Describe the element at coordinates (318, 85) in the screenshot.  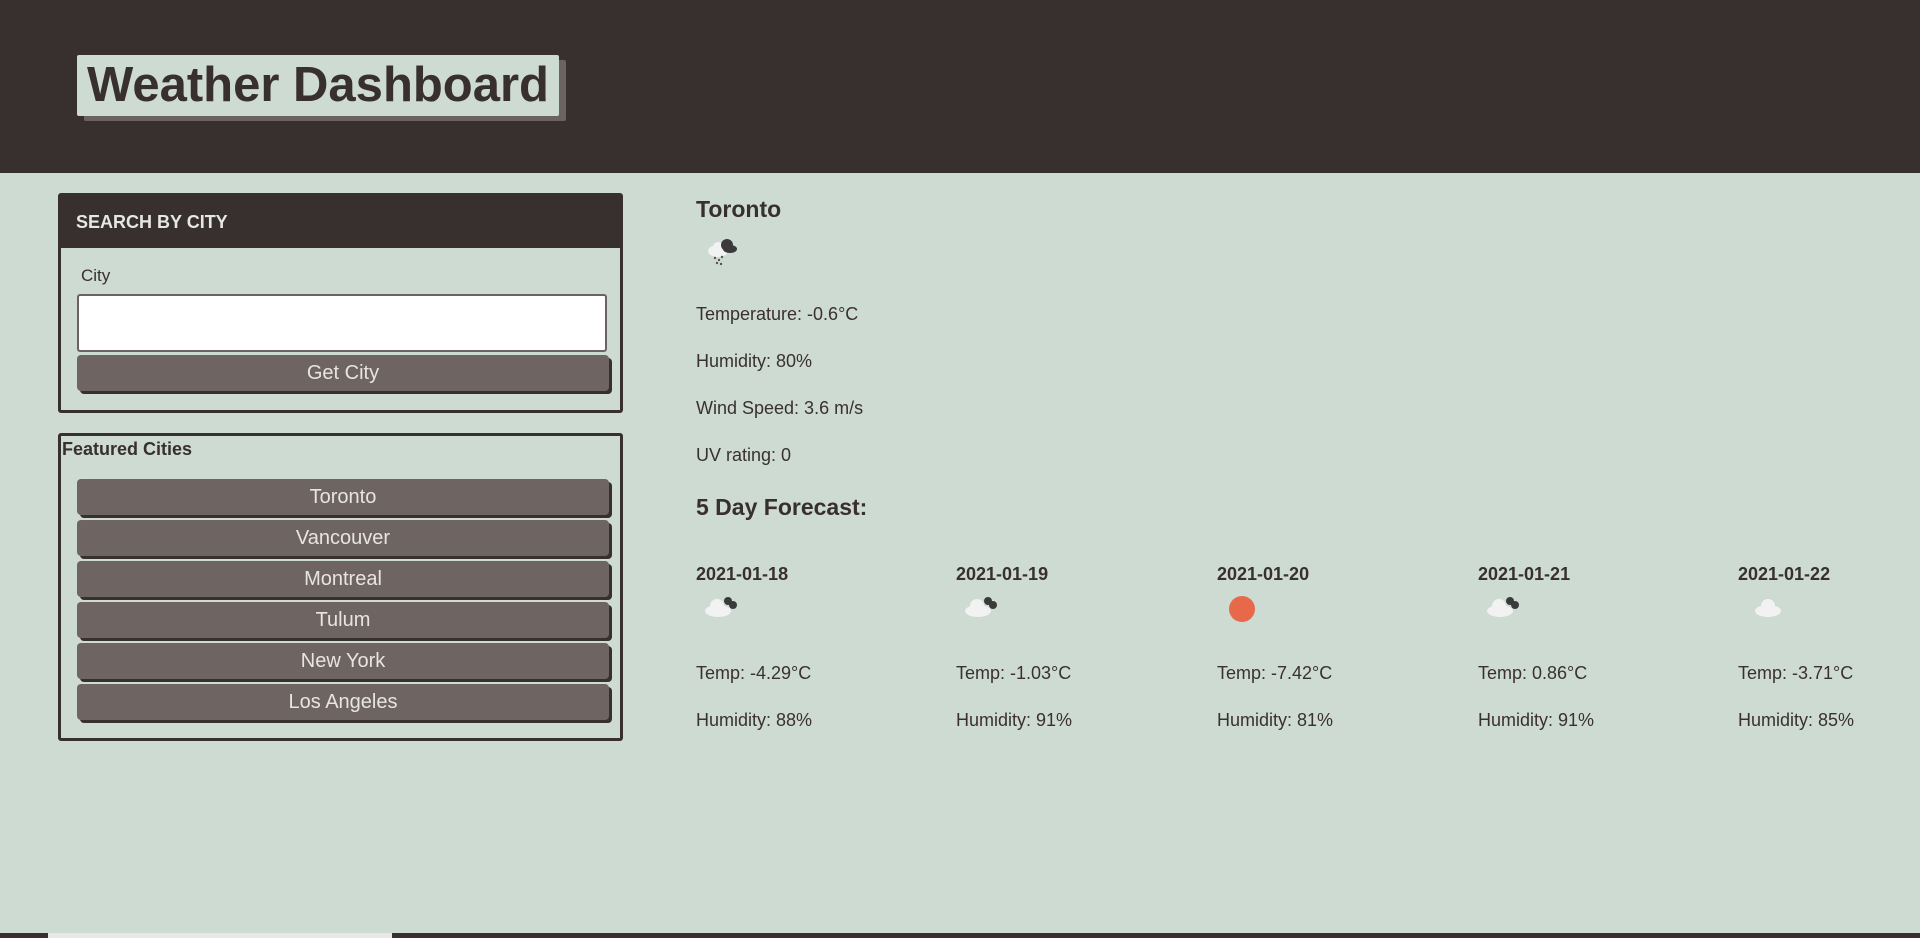
I see `page-title: Weather Dashboard` at that location.